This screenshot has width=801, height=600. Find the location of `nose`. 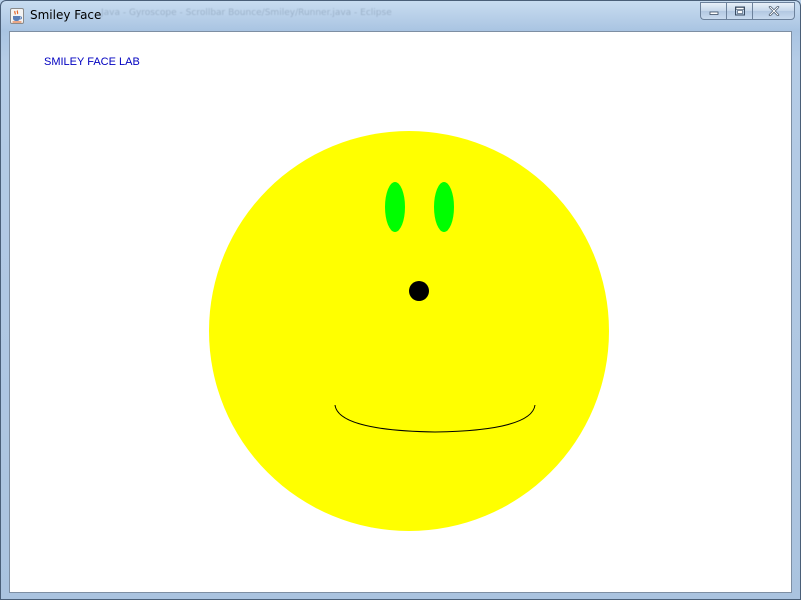

nose is located at coordinates (419, 291).